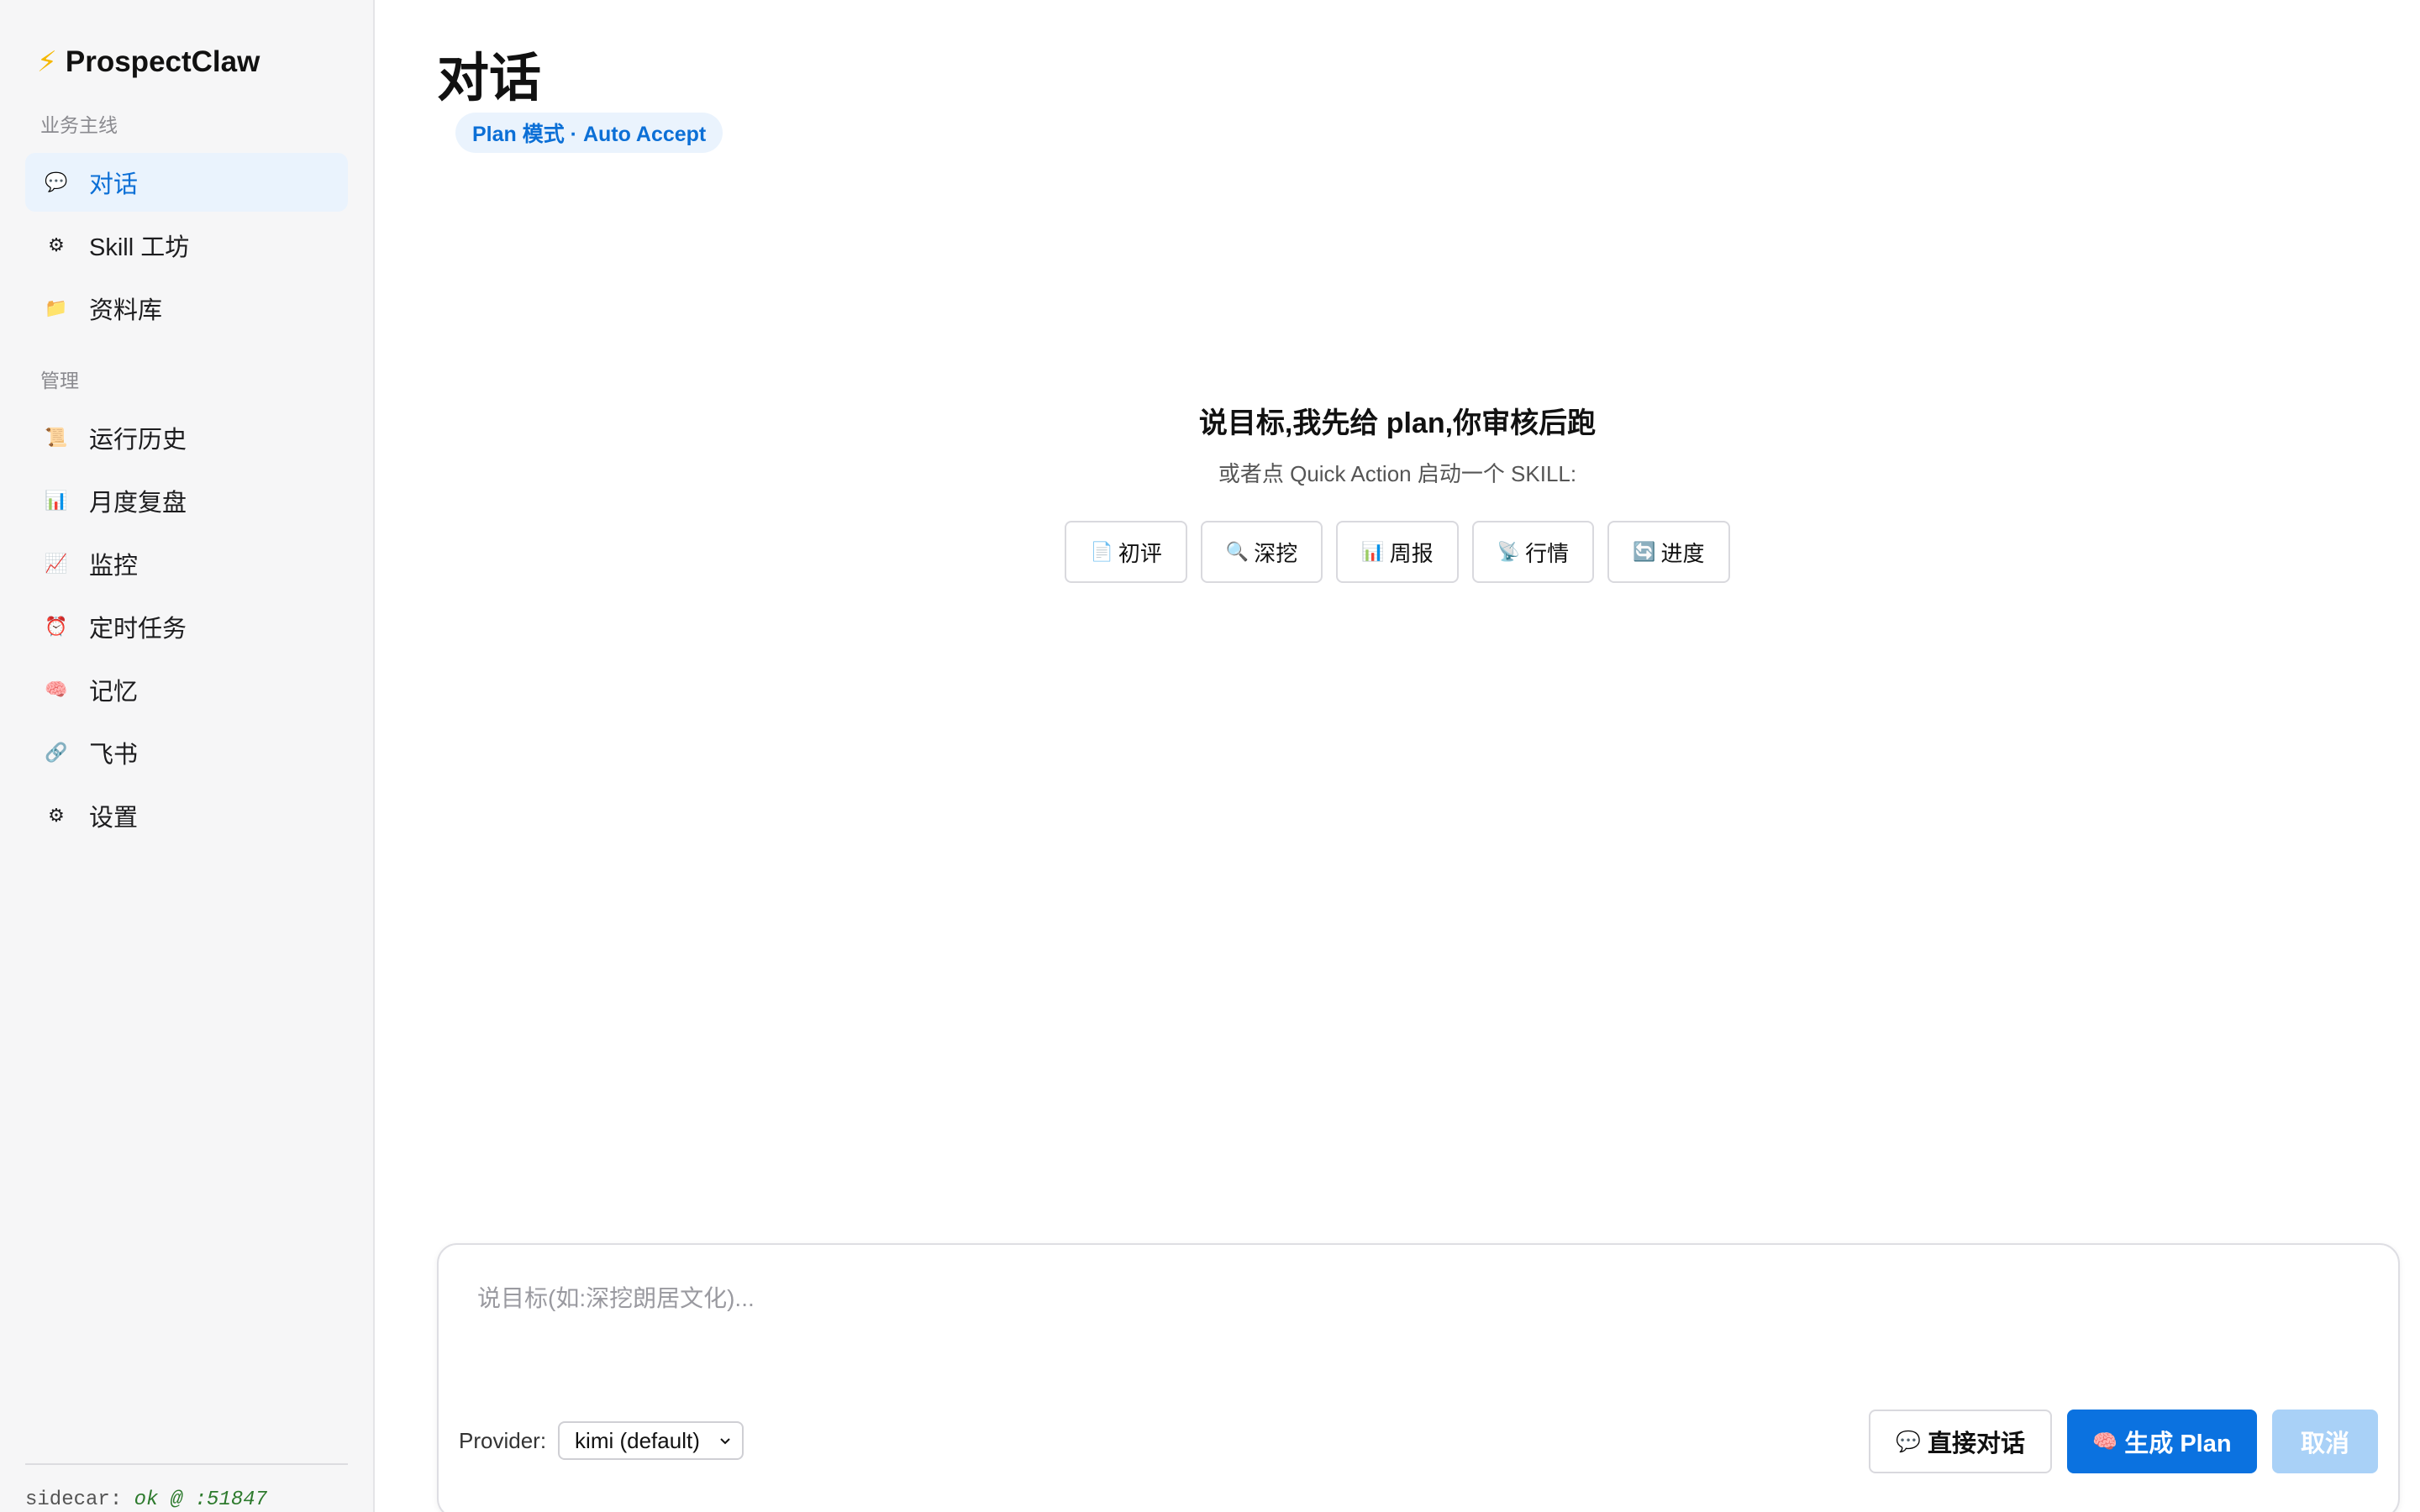 This screenshot has height=1512, width=2420. What do you see at coordinates (1397, 423) in the screenshot?
I see `empty-state-title: 说目标,我先给 plan,你审核后跑` at bounding box center [1397, 423].